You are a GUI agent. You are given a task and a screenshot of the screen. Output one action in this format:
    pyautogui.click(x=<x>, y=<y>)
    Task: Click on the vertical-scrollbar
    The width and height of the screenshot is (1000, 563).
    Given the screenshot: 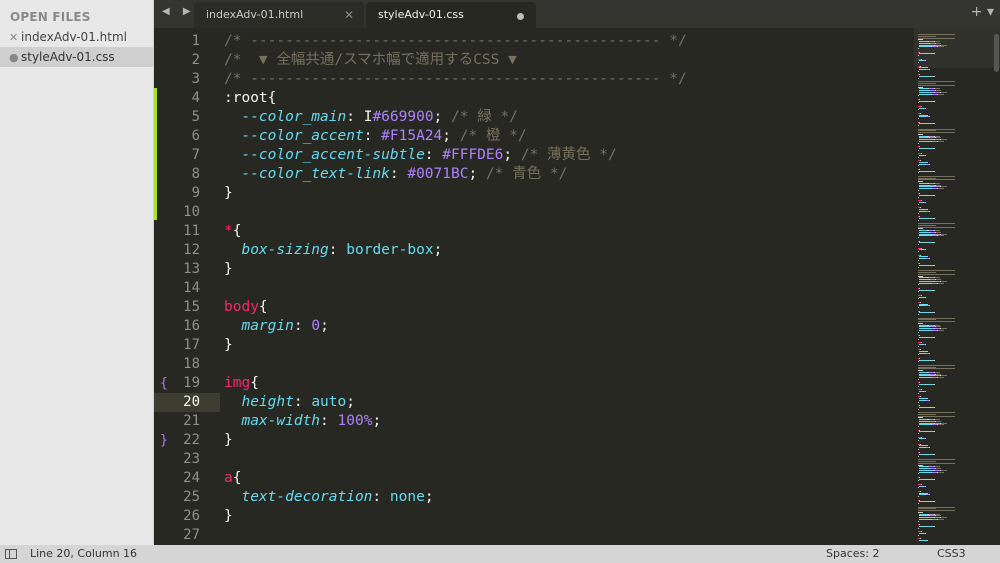 What is the action you would take?
    pyautogui.click(x=996, y=53)
    